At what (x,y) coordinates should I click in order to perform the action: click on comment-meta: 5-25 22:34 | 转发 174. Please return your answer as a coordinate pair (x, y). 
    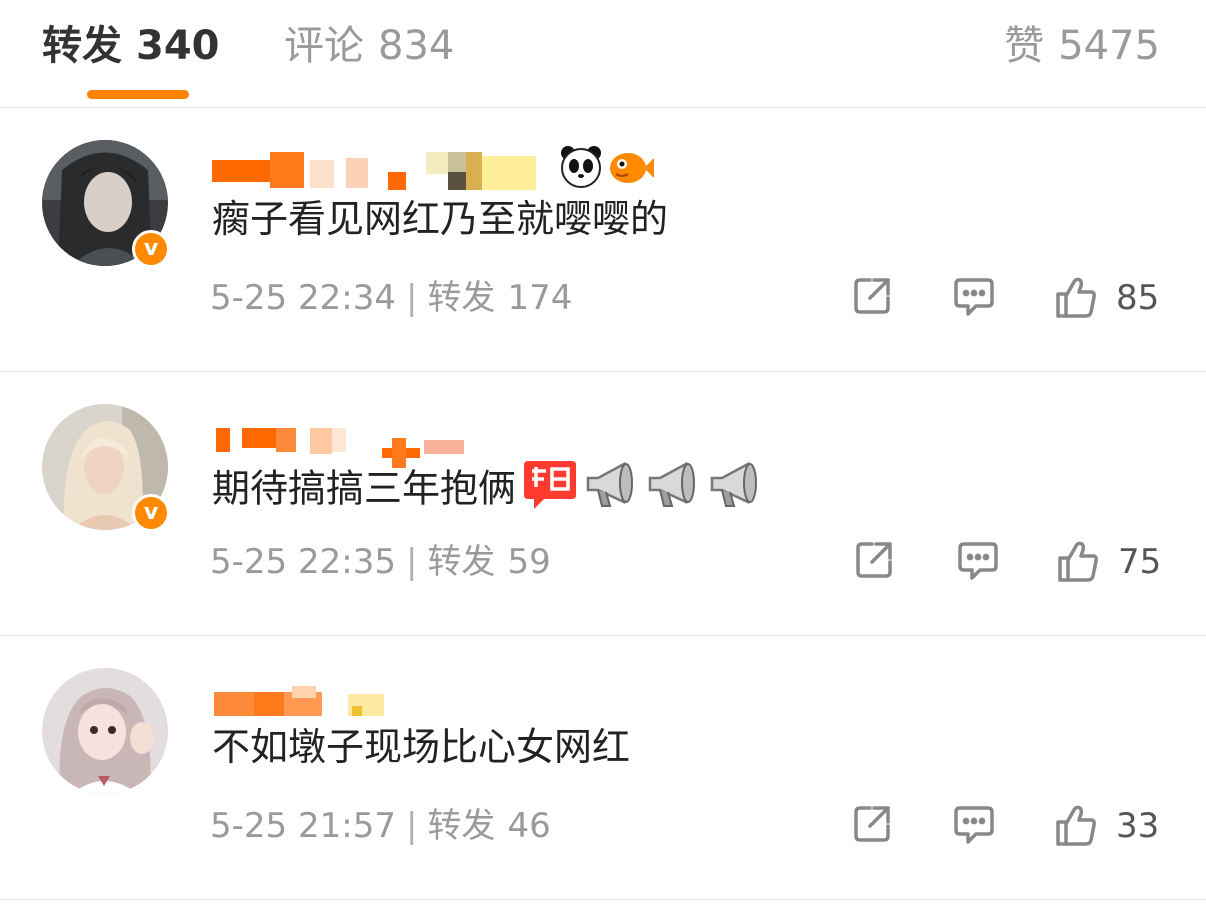
    Looking at the image, I should click on (391, 298).